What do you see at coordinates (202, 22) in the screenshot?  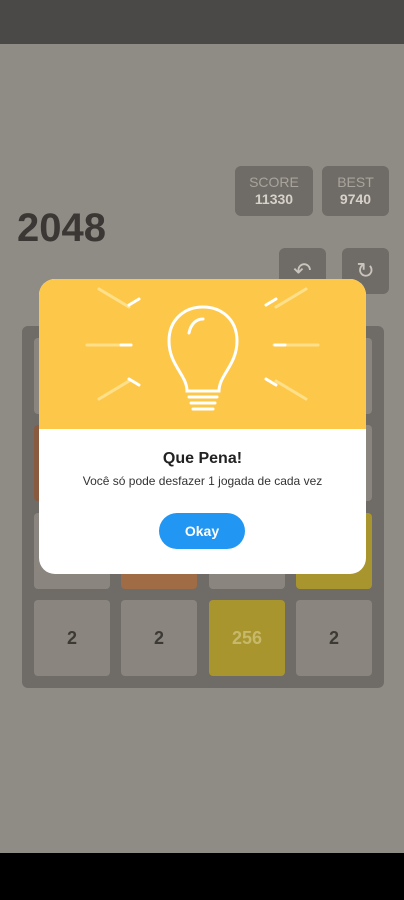 I see `status-bar` at bounding box center [202, 22].